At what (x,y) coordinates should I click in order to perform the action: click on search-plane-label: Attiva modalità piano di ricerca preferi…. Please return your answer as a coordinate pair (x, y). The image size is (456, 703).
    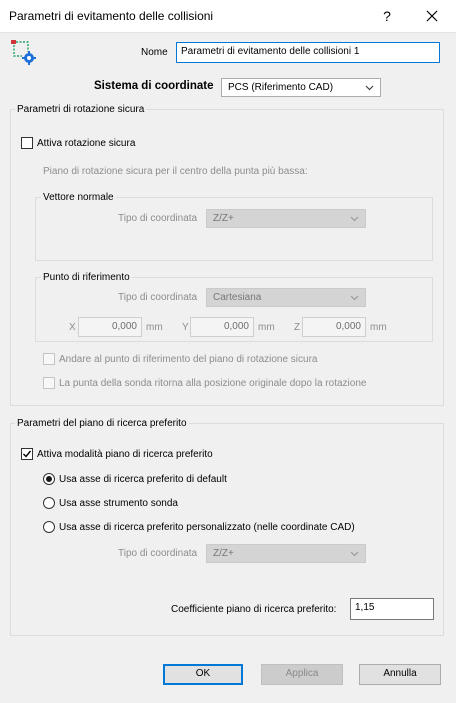
    Looking at the image, I should click on (125, 454).